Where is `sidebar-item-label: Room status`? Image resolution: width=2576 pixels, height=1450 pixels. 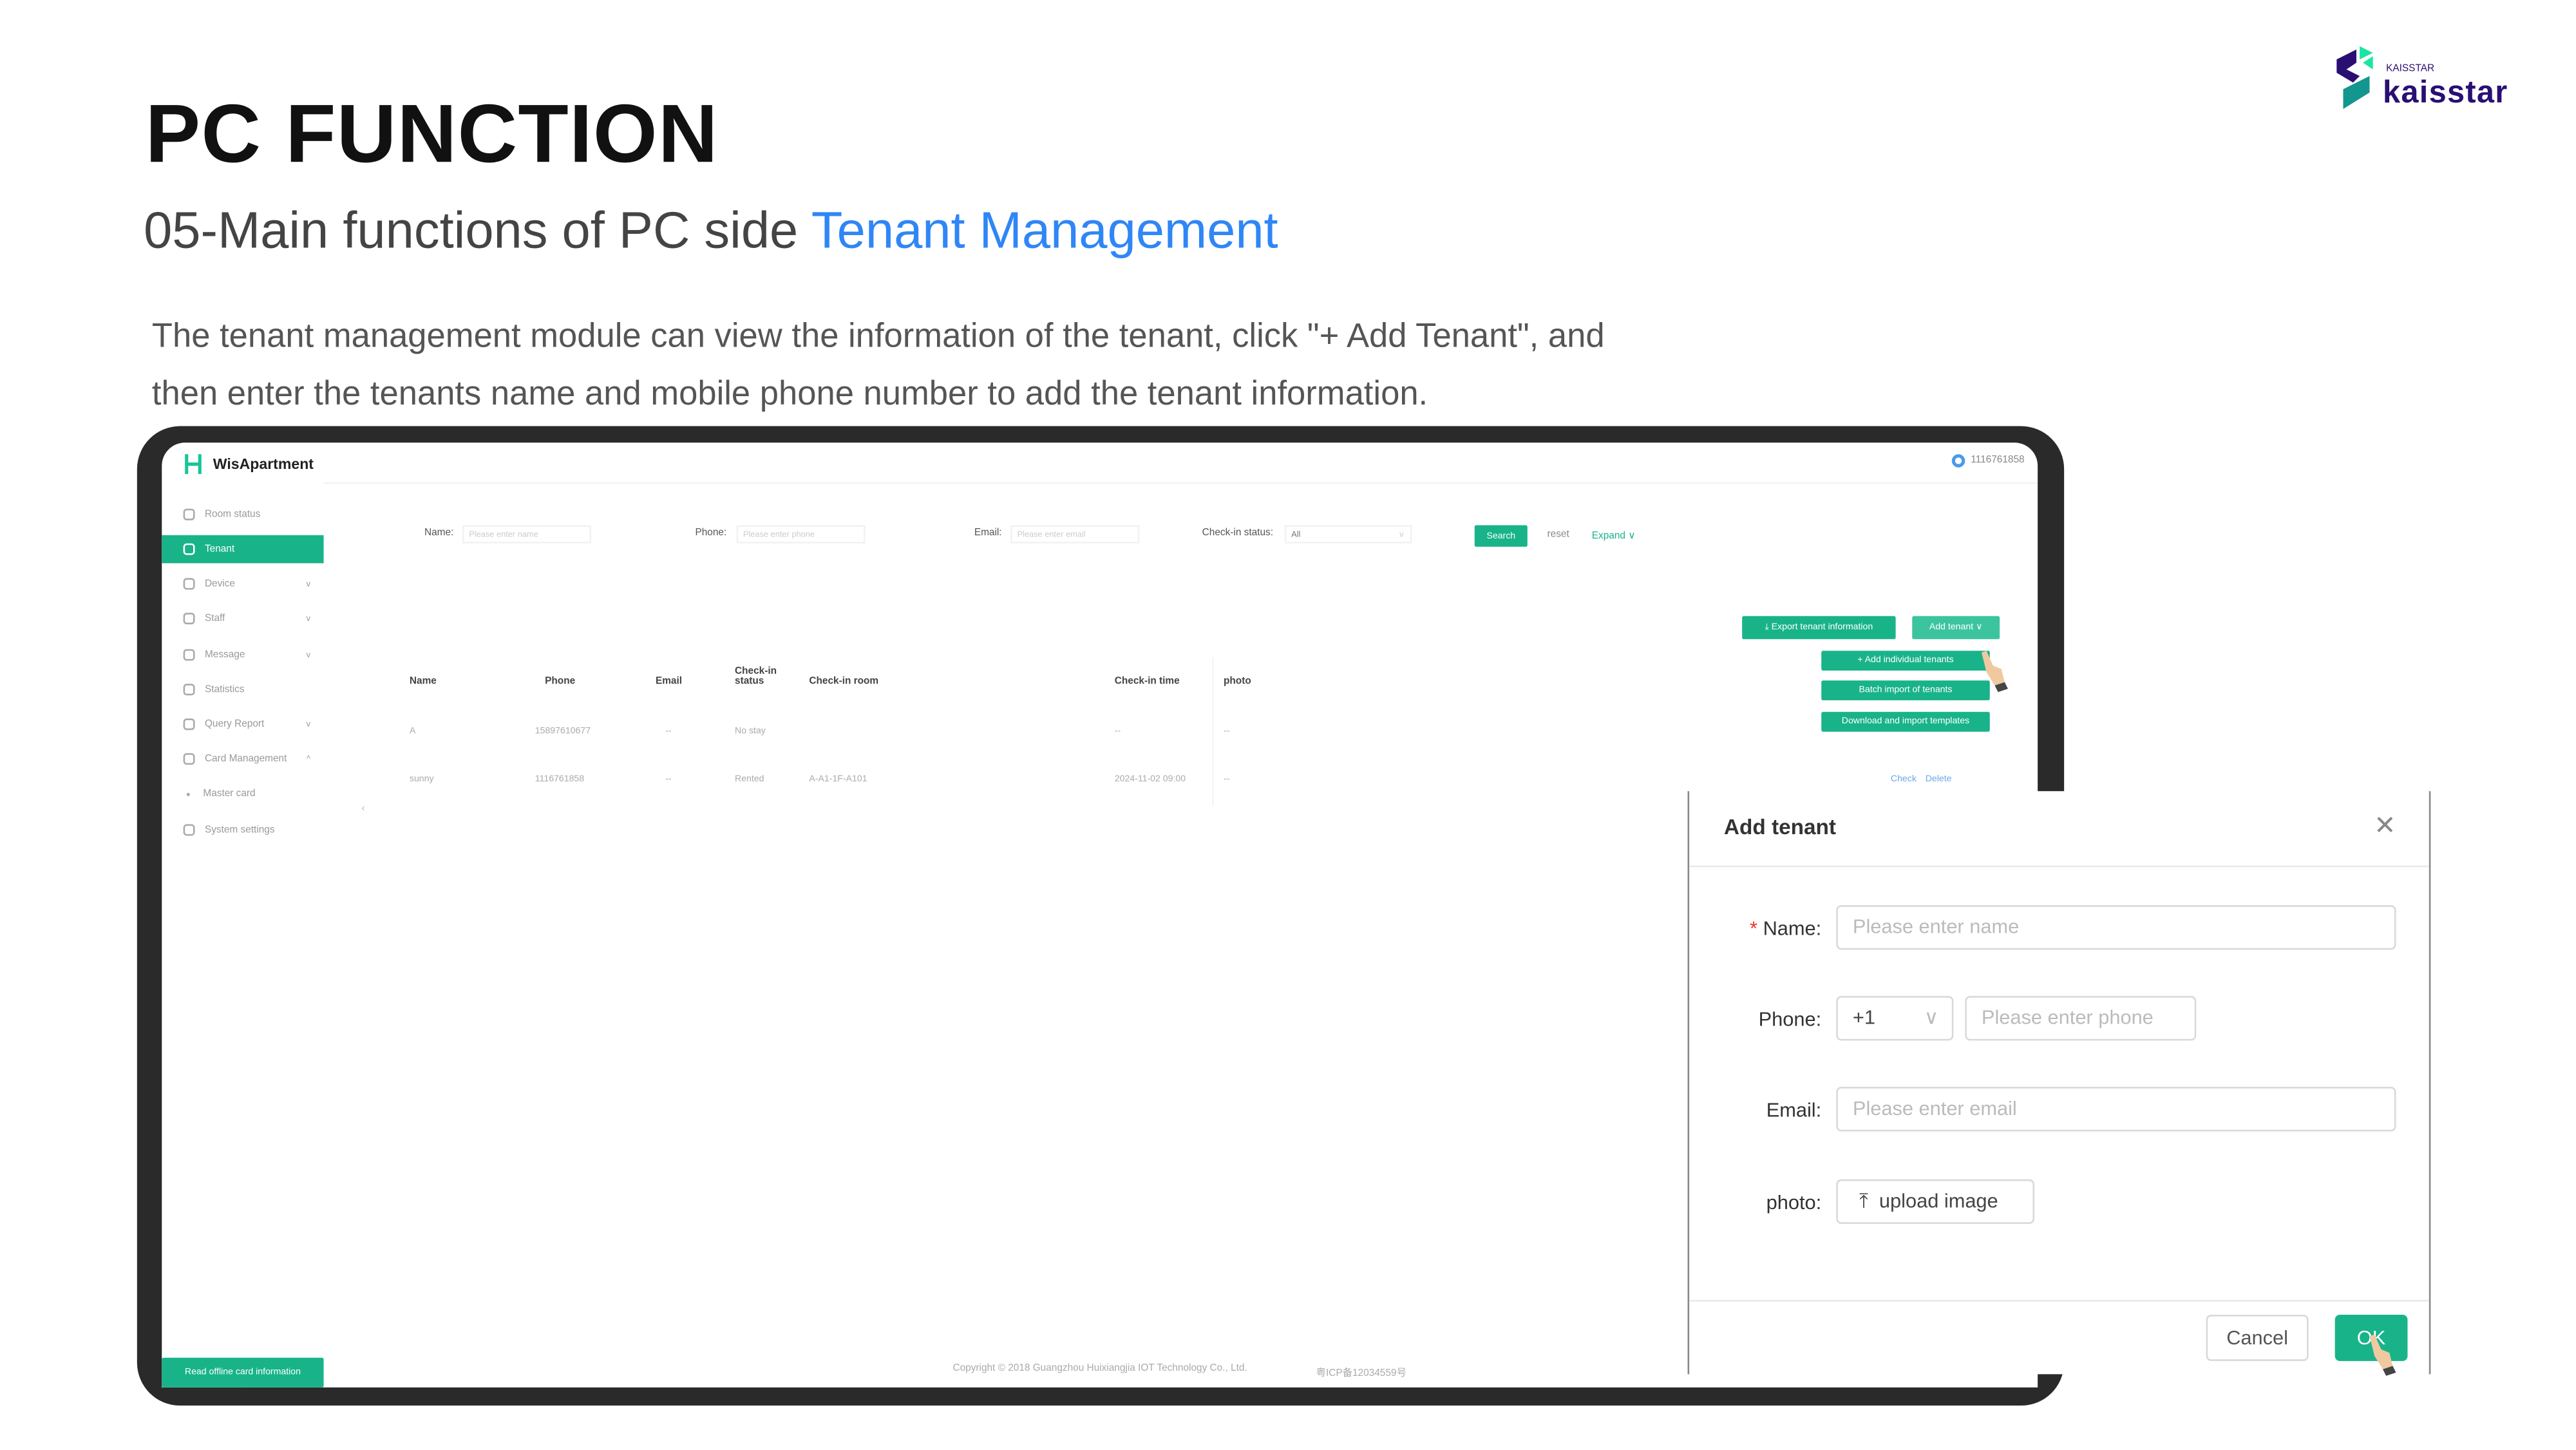
sidebar-item-label: Room status is located at coordinates (232, 515).